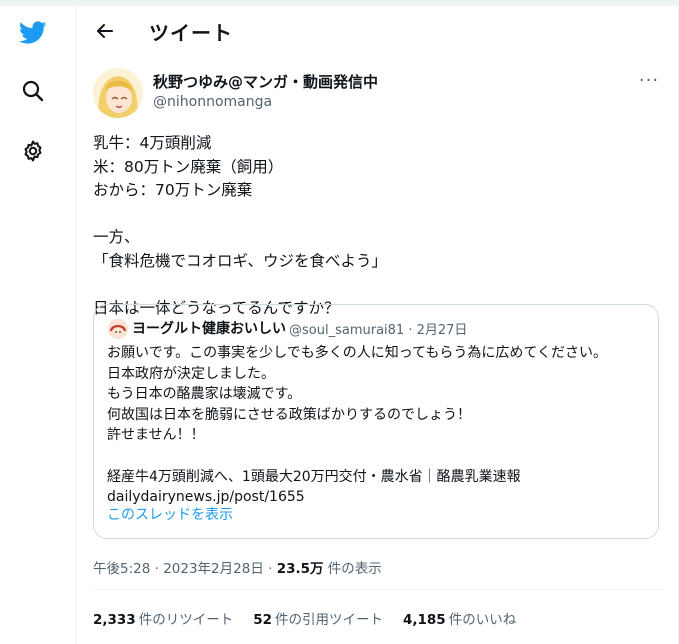 The height and width of the screenshot is (644, 679). Describe the element at coordinates (33, 151) in the screenshot. I see `gear-icon` at that location.